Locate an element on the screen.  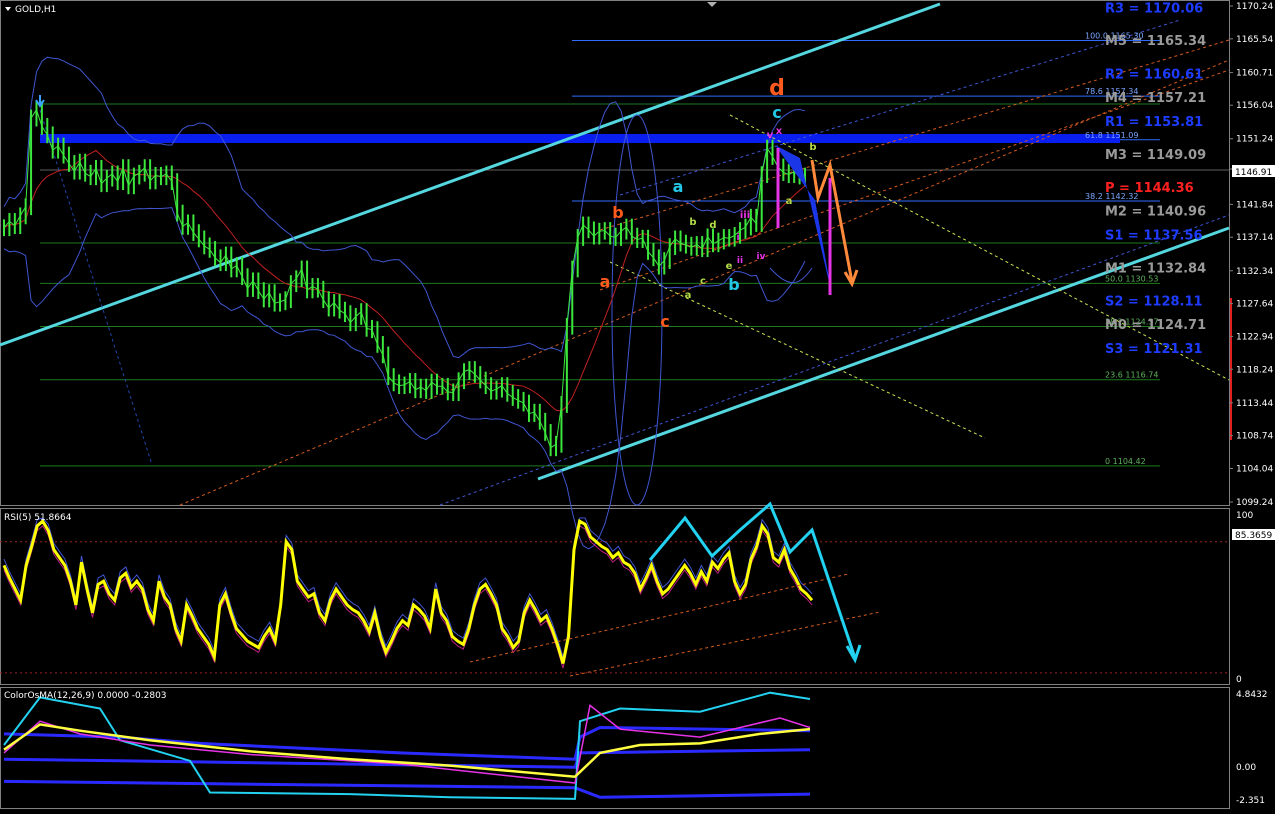
pivot-label: M0 = 1124.71 is located at coordinates (1155, 325).